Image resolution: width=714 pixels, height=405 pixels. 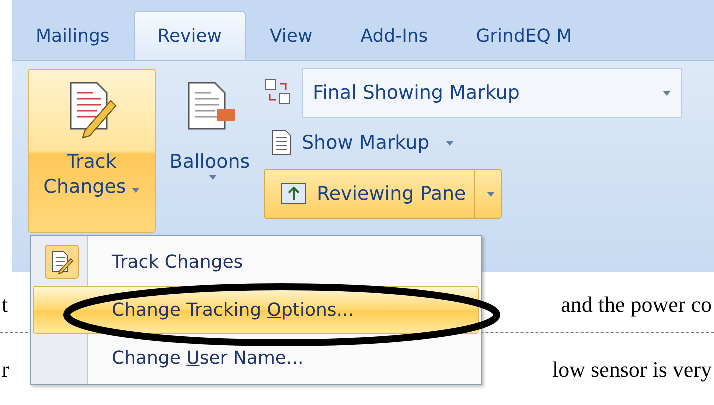 What do you see at coordinates (294, 194) in the screenshot?
I see `pane-icon` at bounding box center [294, 194].